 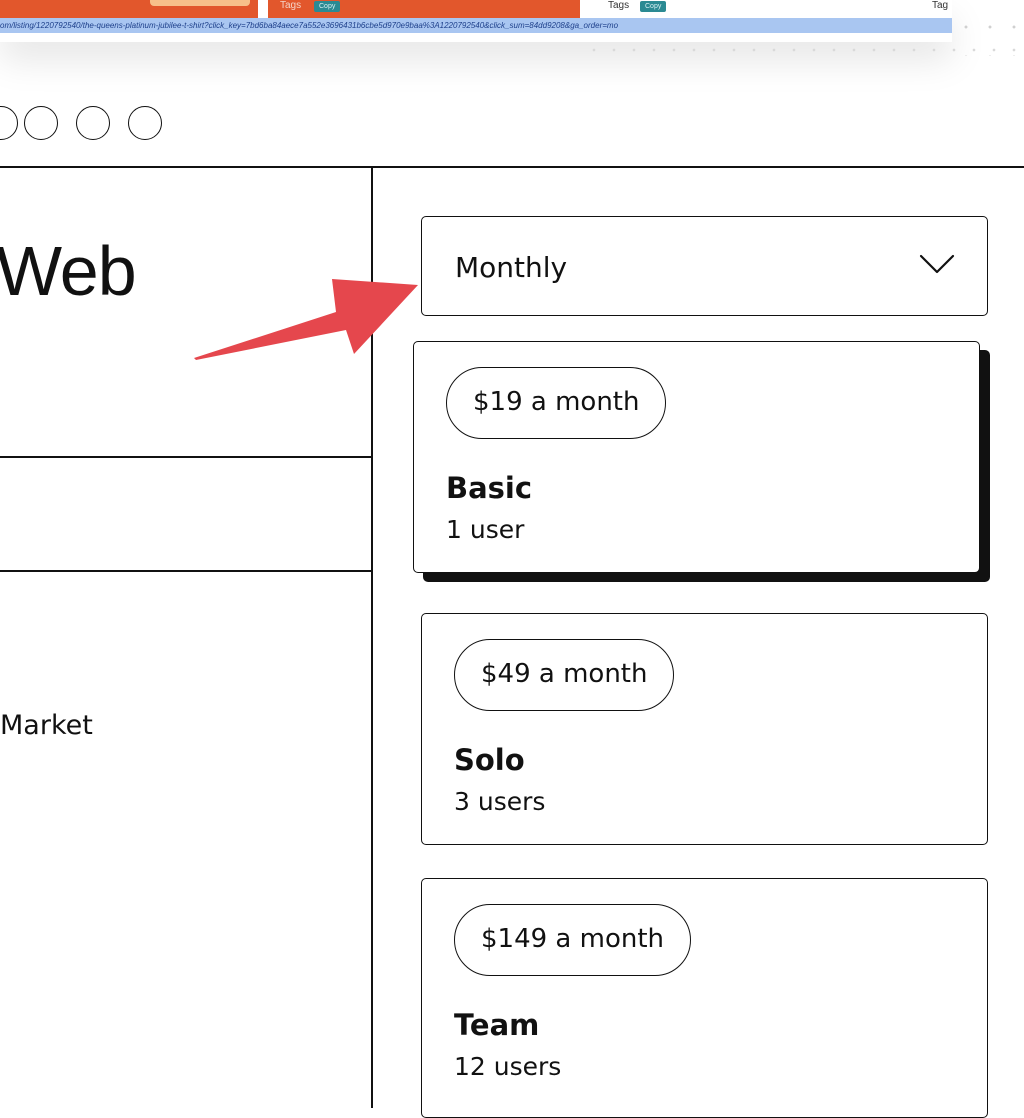 I want to click on plan-price-badge: $149 a month, so click(x=573, y=940).